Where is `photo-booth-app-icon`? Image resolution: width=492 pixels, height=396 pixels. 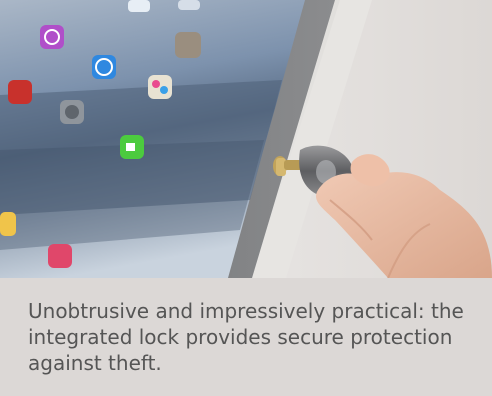 photo-booth-app-icon is located at coordinates (20, 92).